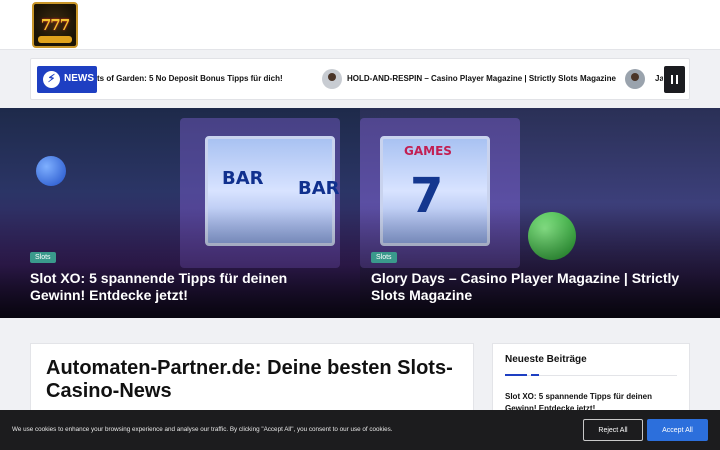 This screenshot has width=720, height=450. Describe the element at coordinates (613, 430) in the screenshot. I see `reject-all-button: Reject All` at that location.